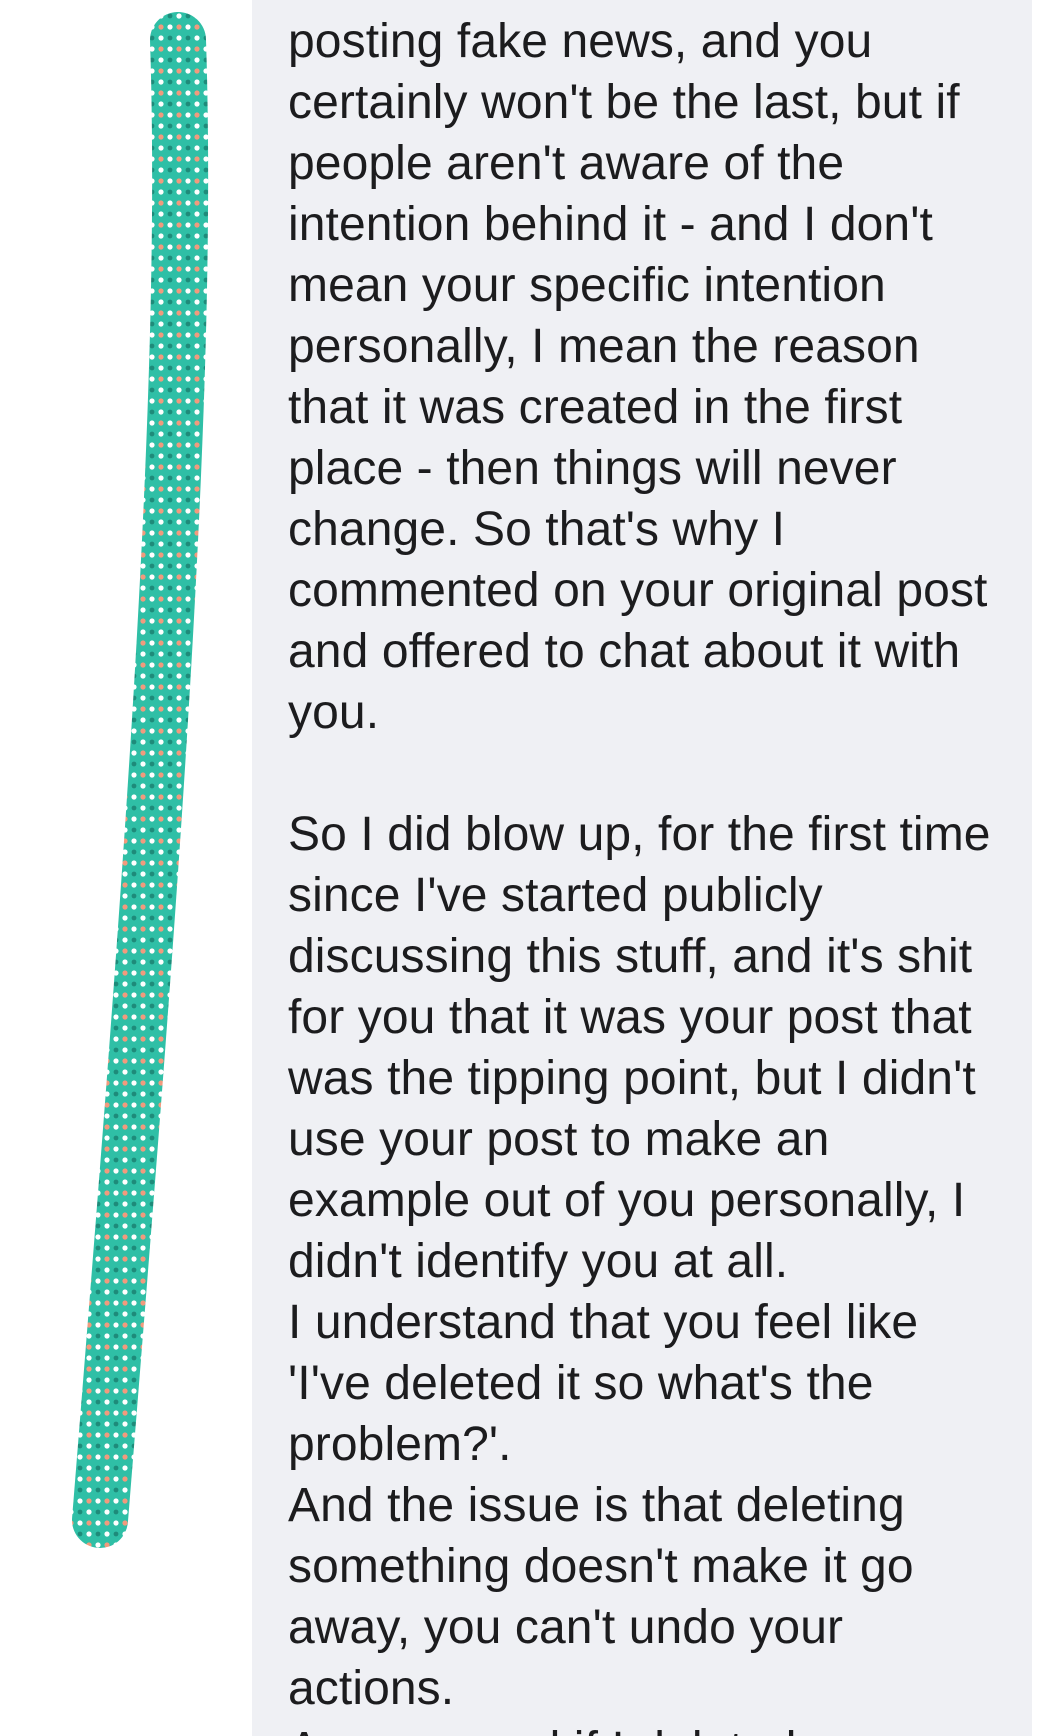 The image size is (1060, 1736). Describe the element at coordinates (627, 1200) in the screenshot. I see `text-line: example out of you personally, I` at that location.